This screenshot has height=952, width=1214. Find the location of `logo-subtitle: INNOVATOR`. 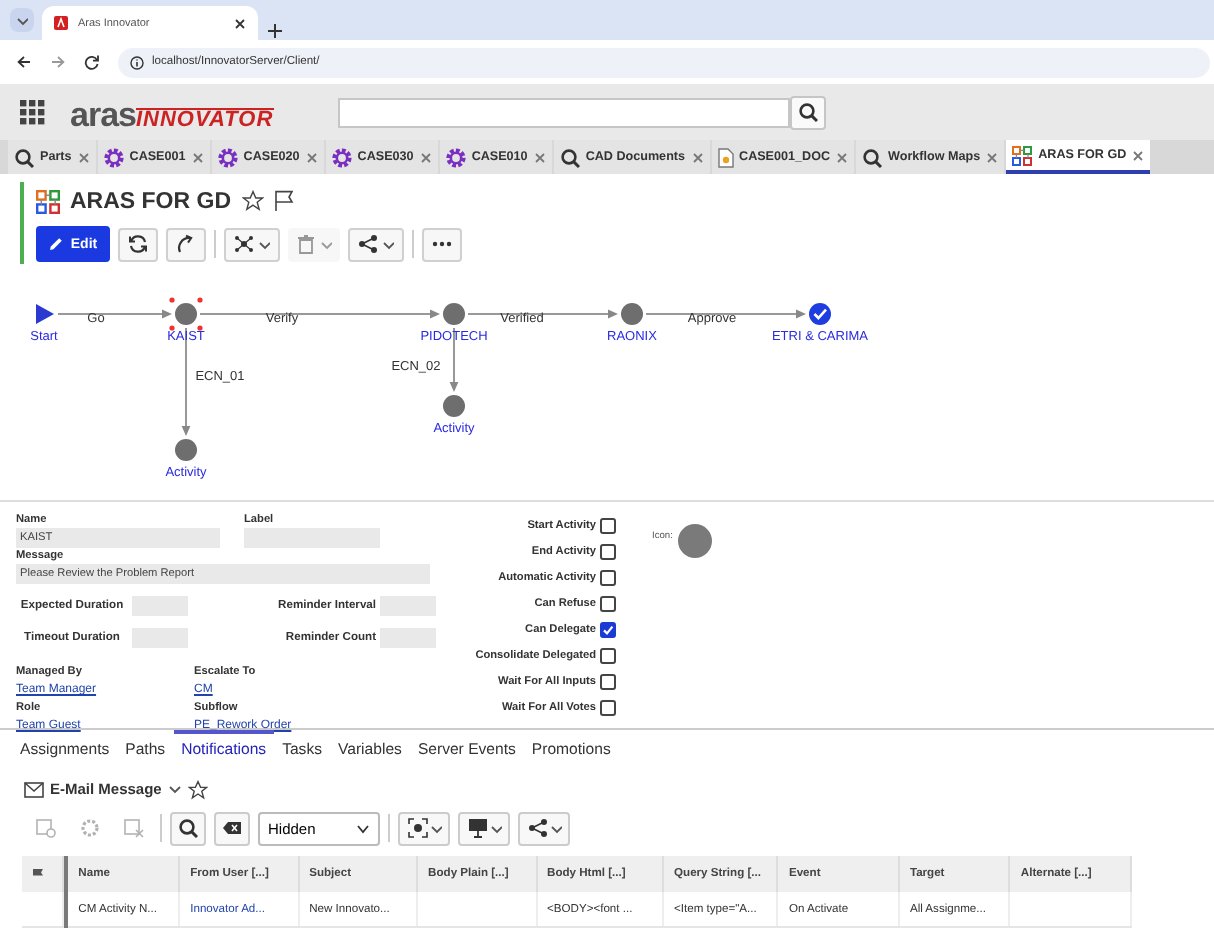

logo-subtitle: INNOVATOR is located at coordinates (204, 120).